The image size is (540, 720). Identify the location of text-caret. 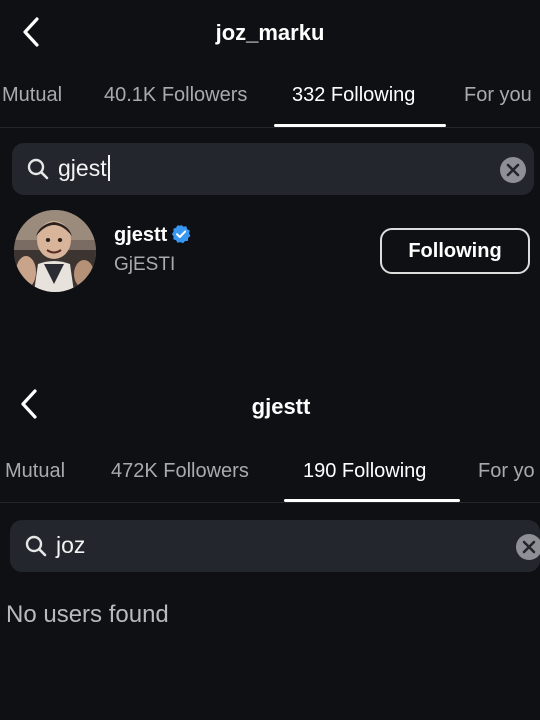
(108, 168).